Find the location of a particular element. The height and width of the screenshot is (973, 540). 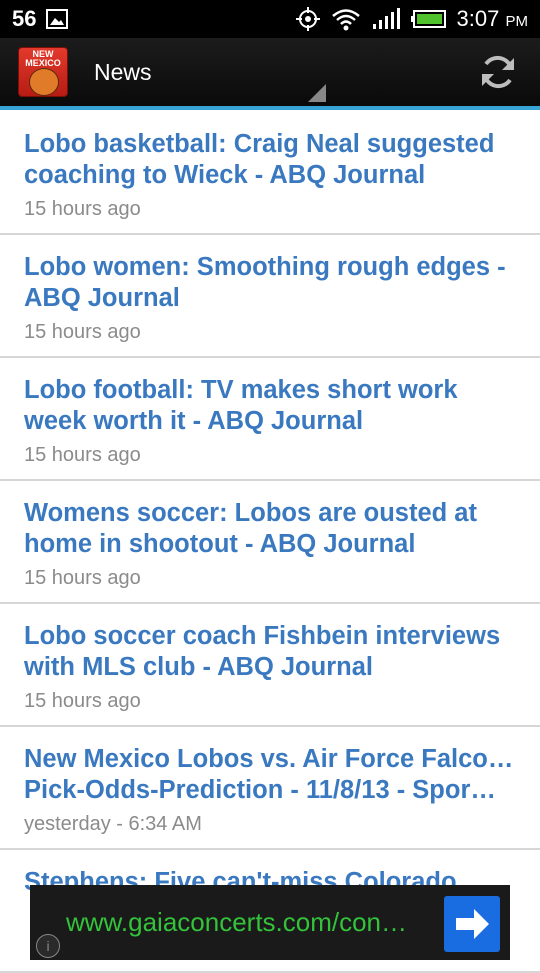

app-logo: NEW MEXICO is located at coordinates (43, 72).